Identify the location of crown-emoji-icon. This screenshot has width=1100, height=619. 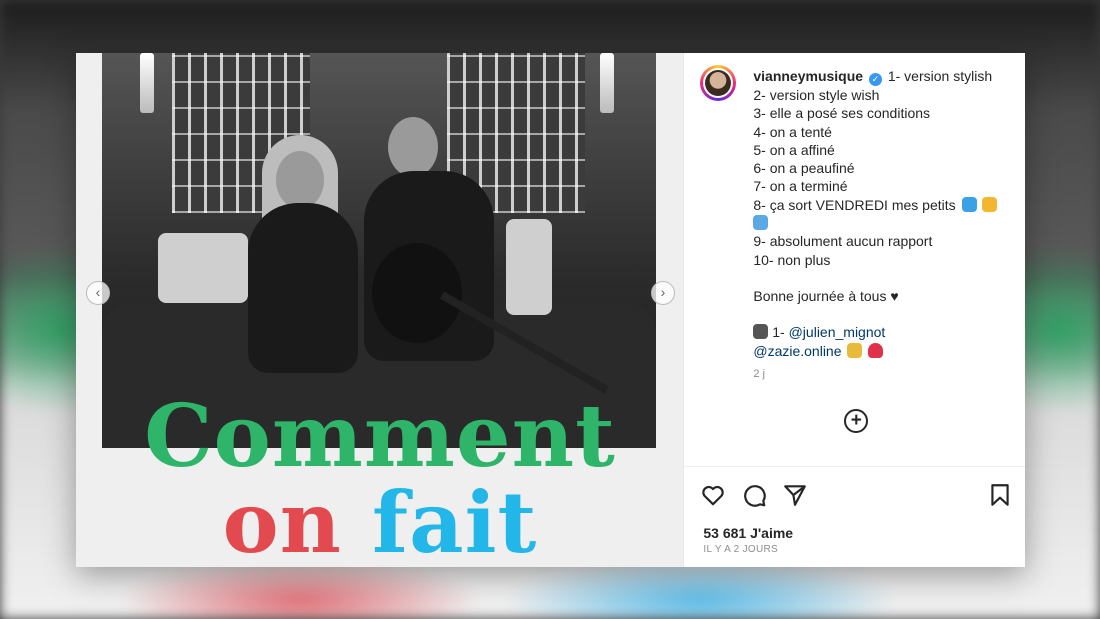
(855, 350).